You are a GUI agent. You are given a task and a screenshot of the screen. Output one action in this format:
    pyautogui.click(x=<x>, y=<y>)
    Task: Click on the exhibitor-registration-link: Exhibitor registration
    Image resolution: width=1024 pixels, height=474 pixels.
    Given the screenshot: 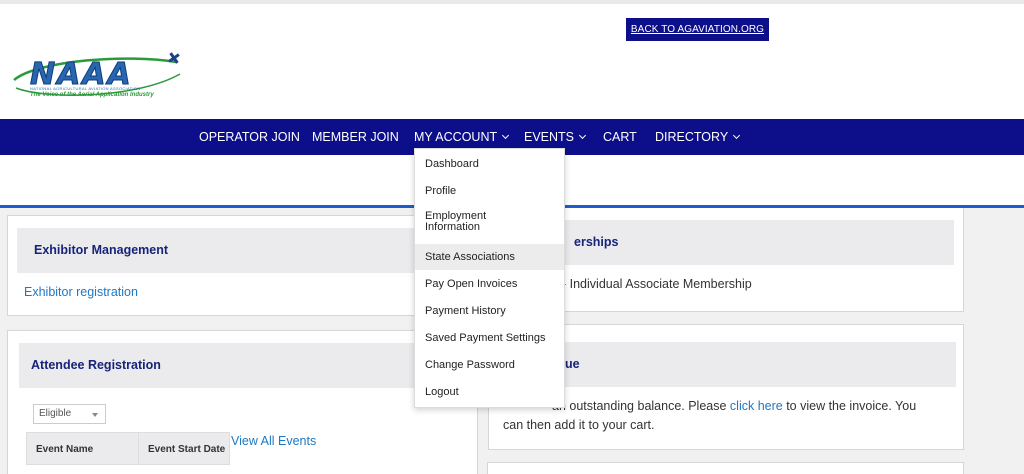 What is the action you would take?
    pyautogui.click(x=81, y=292)
    